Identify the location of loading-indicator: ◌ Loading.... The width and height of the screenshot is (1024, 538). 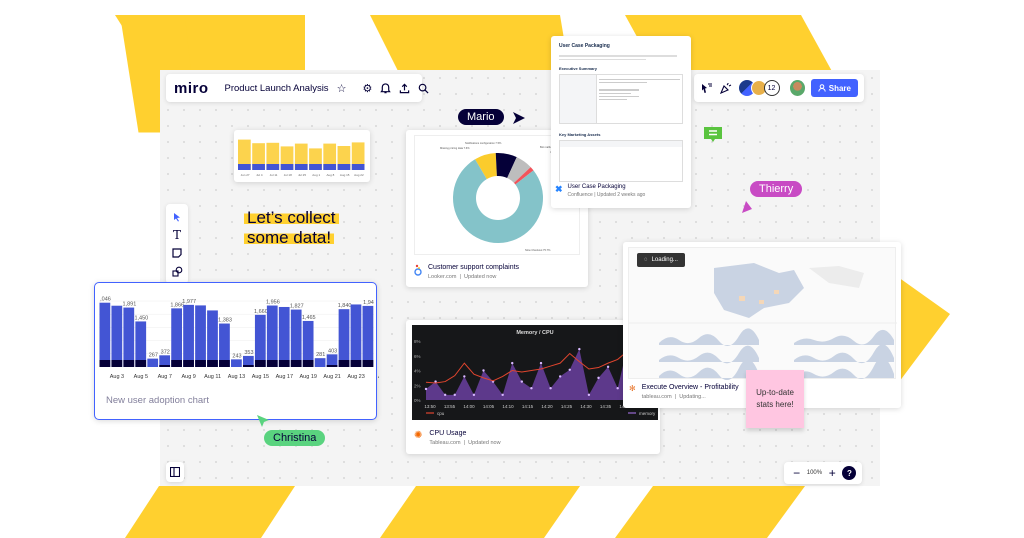
(661, 260).